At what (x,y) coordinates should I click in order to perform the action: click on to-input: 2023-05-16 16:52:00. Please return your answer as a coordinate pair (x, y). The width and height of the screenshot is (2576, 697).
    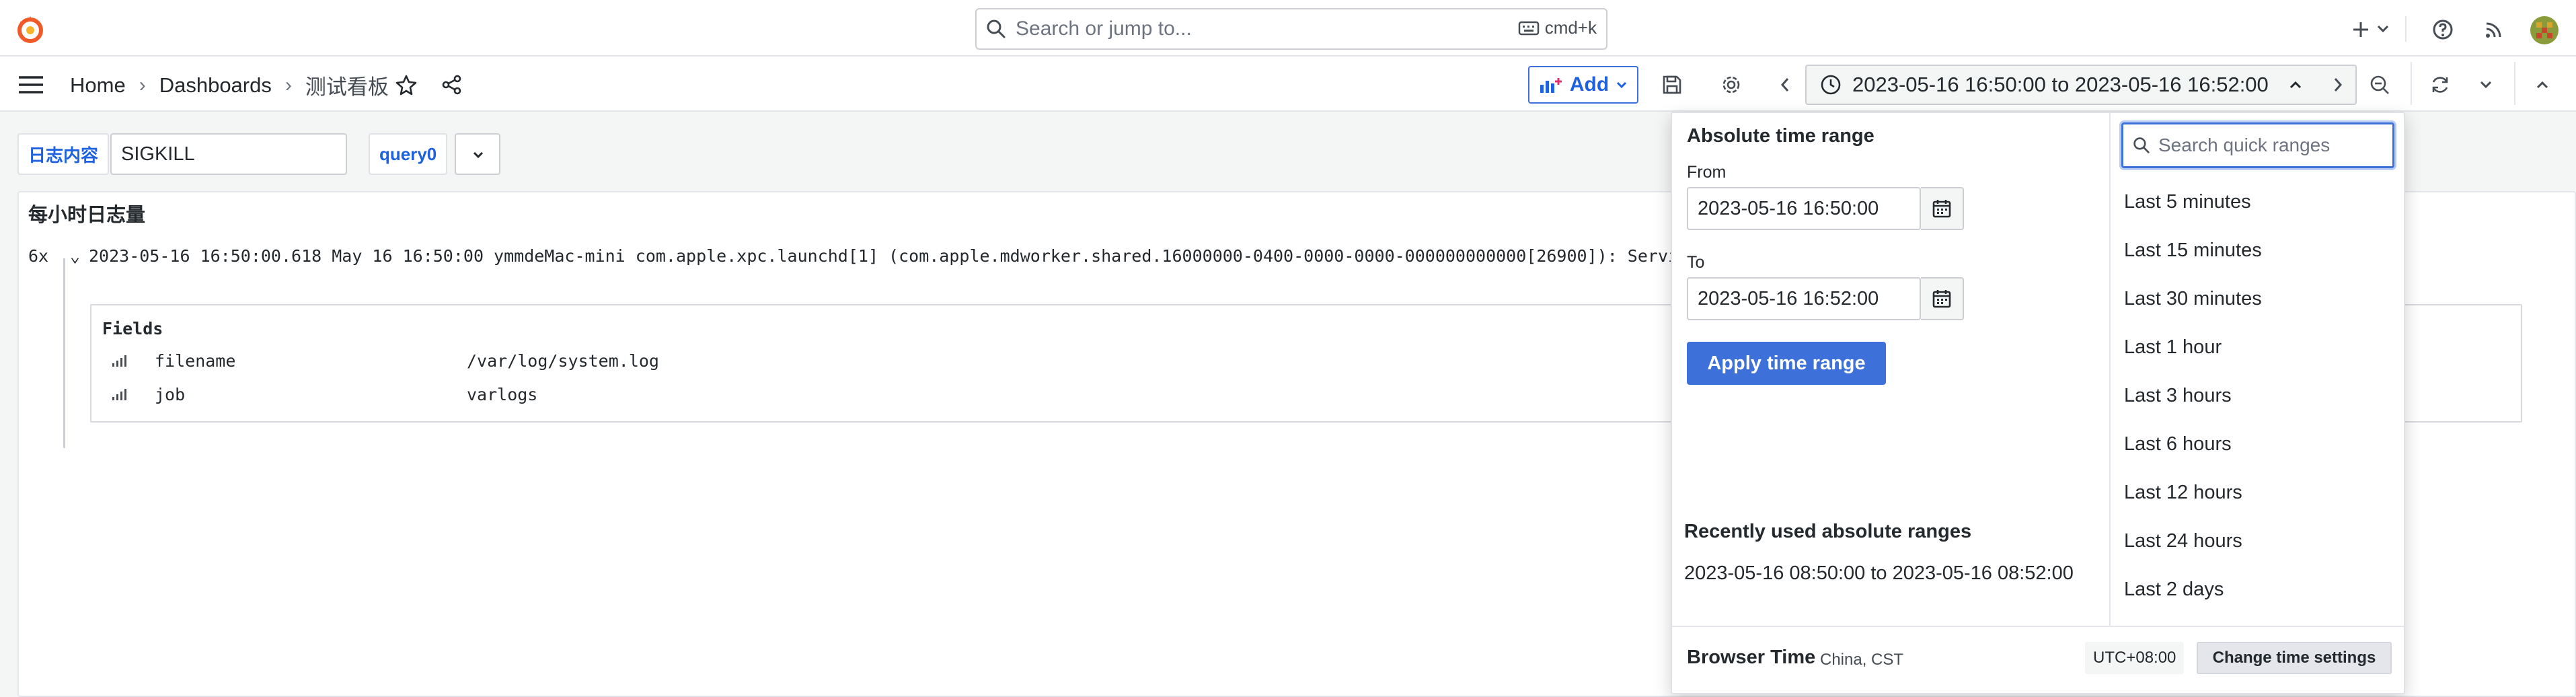
    Looking at the image, I should click on (1804, 298).